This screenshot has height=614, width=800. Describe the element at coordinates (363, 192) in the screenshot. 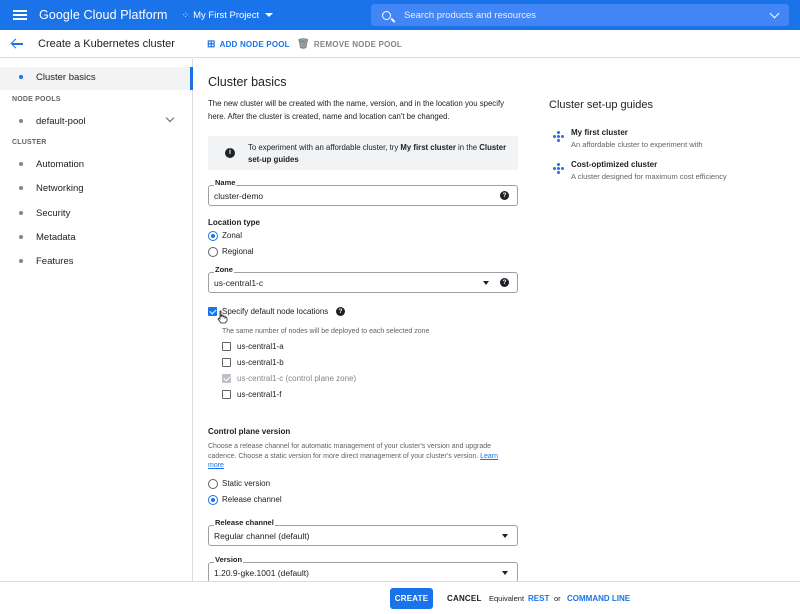

I see `name-field: Name cluster-demo ?` at that location.